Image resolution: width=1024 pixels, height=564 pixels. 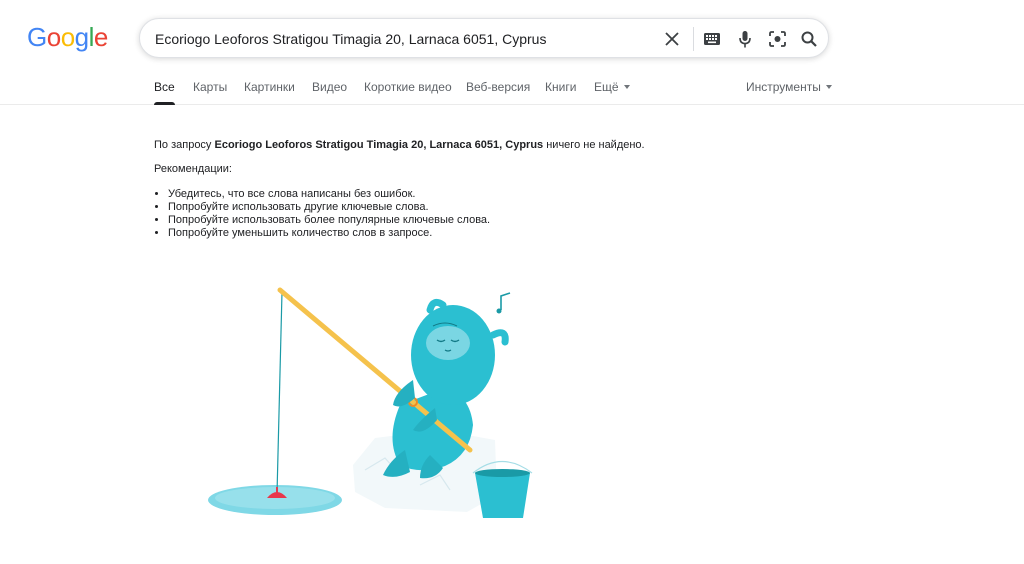 What do you see at coordinates (400, 39) in the screenshot?
I see `search-input` at bounding box center [400, 39].